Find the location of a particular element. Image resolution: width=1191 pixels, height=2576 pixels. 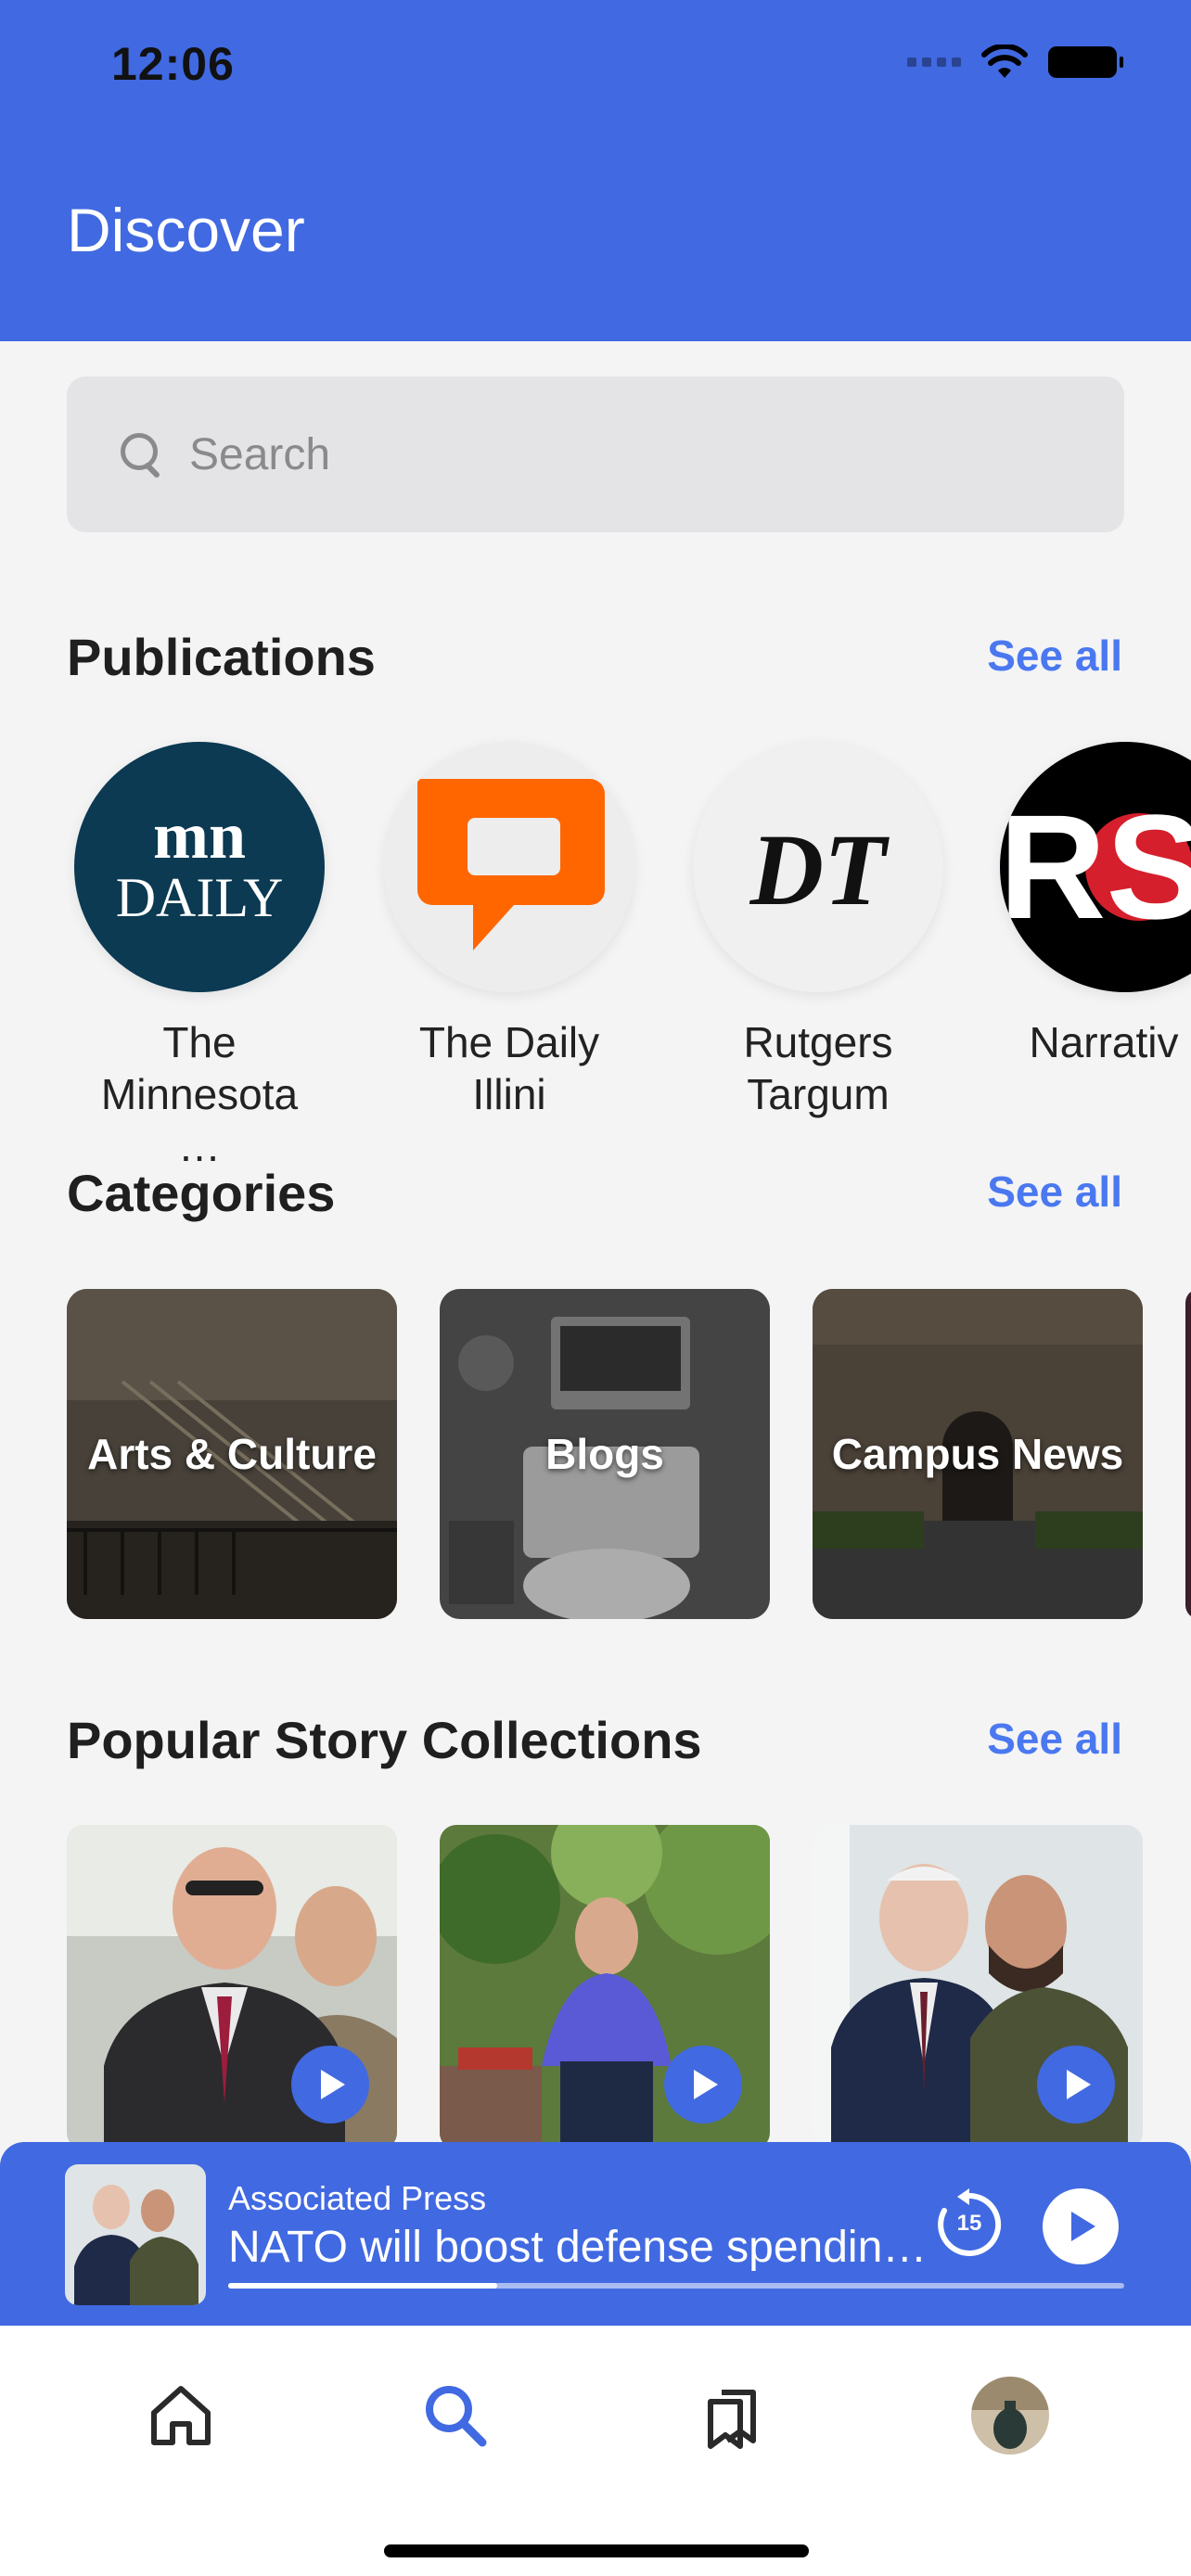

collections-title: Popular Story Collections is located at coordinates (385, 1740).